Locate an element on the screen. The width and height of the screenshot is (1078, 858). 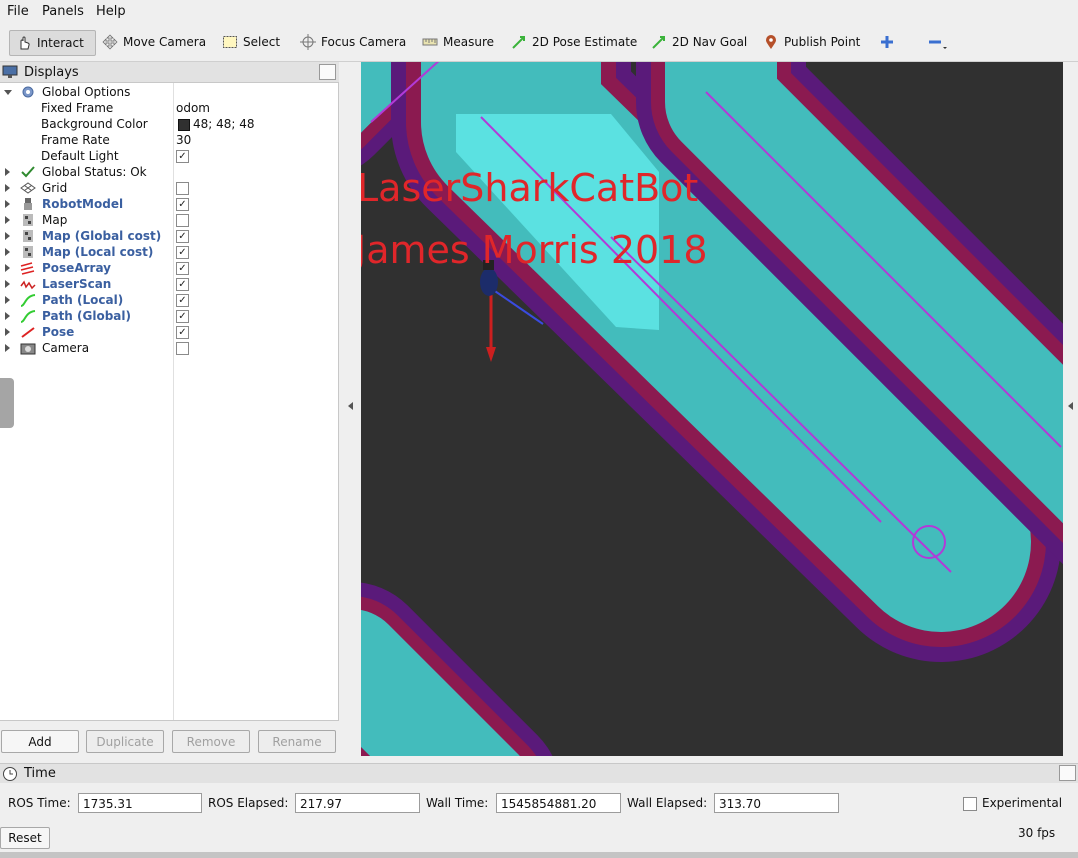
background-color-value: 48; 48; 48 is located at coordinates (224, 124).